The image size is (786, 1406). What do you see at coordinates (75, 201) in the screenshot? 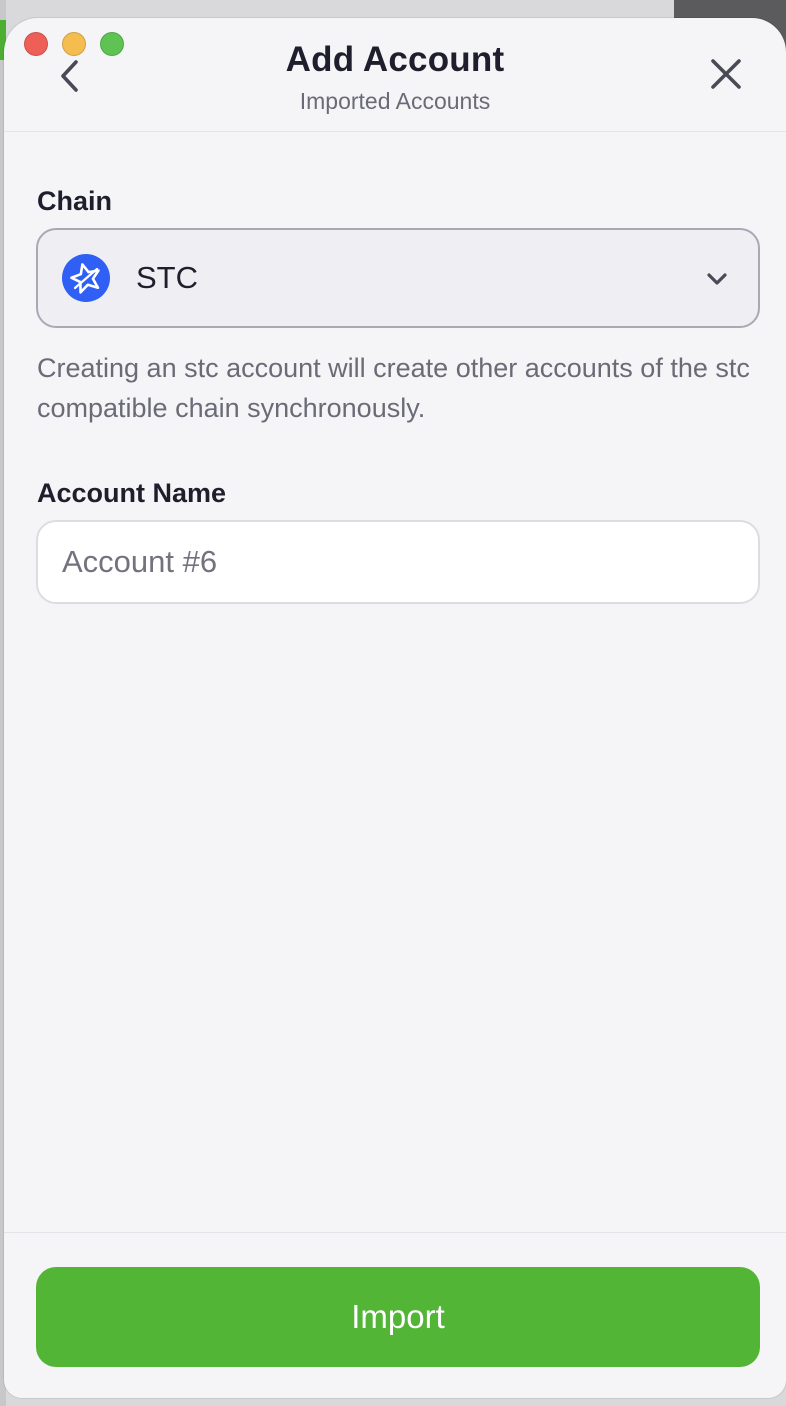
I see `chain-label: Chain` at bounding box center [75, 201].